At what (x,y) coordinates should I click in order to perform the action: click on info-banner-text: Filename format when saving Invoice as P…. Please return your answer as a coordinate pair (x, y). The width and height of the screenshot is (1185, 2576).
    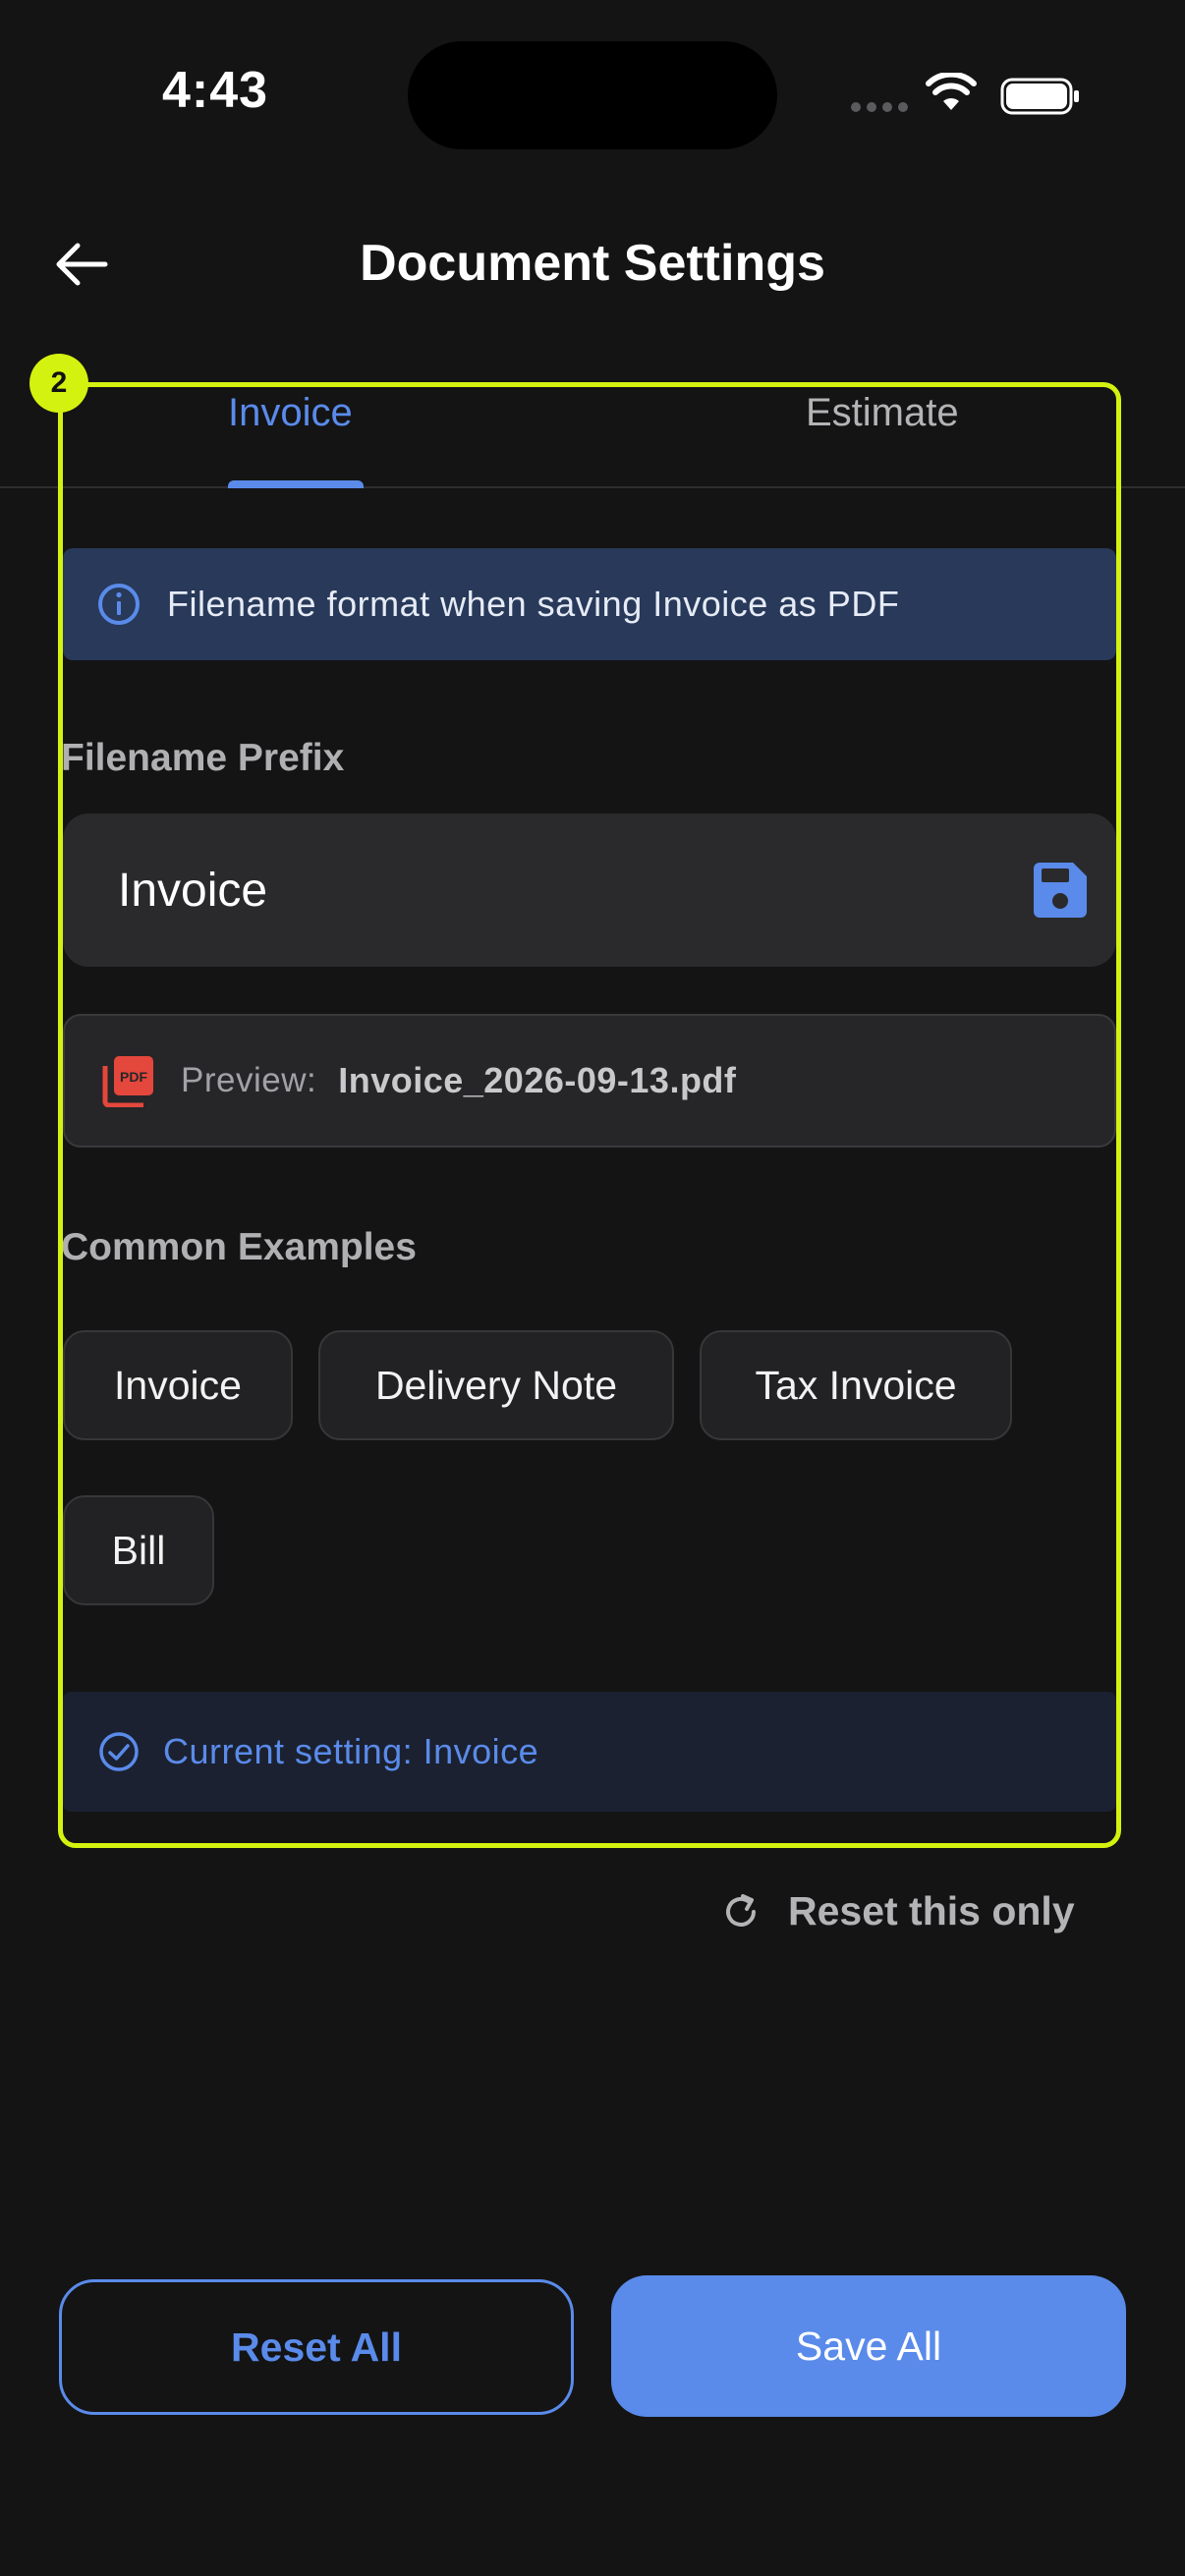
    Looking at the image, I should click on (534, 604).